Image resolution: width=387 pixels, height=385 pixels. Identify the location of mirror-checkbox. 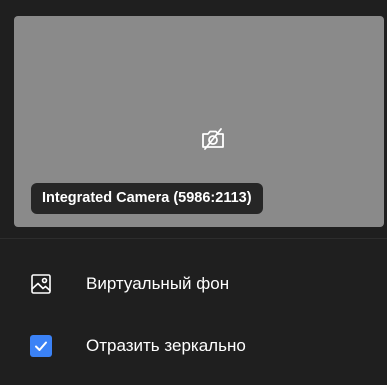
(41, 346).